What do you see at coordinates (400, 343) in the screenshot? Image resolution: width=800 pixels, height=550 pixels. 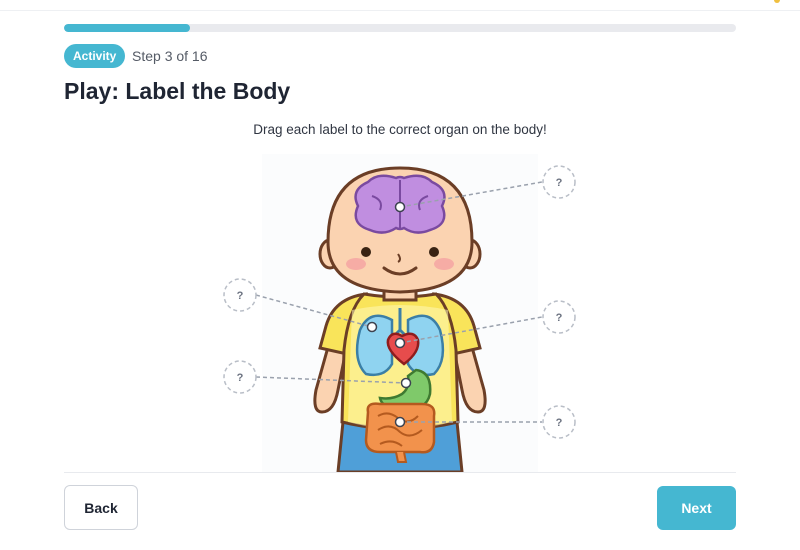 I see `heart-target-point` at bounding box center [400, 343].